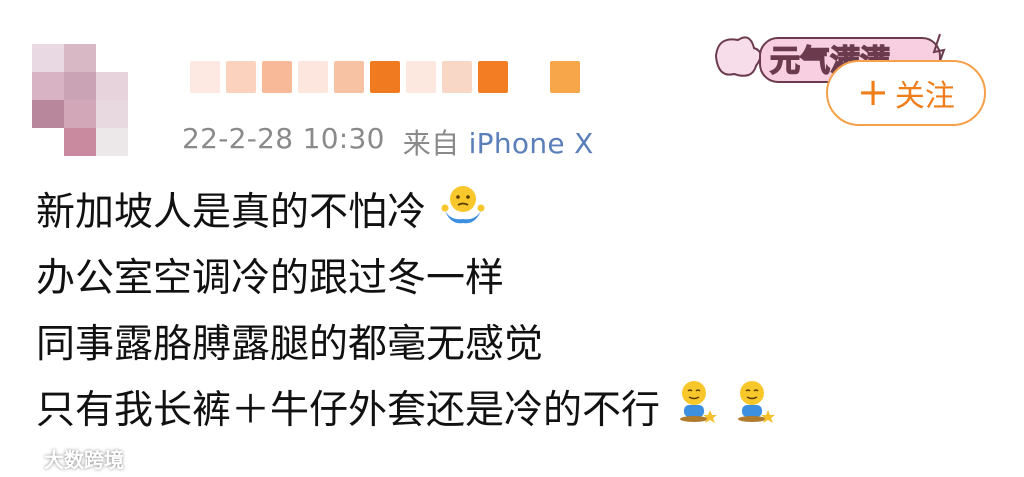 The height and width of the screenshot is (477, 1024). What do you see at coordinates (463, 213) in the screenshot?
I see `shrug-emoji-icon` at bounding box center [463, 213].